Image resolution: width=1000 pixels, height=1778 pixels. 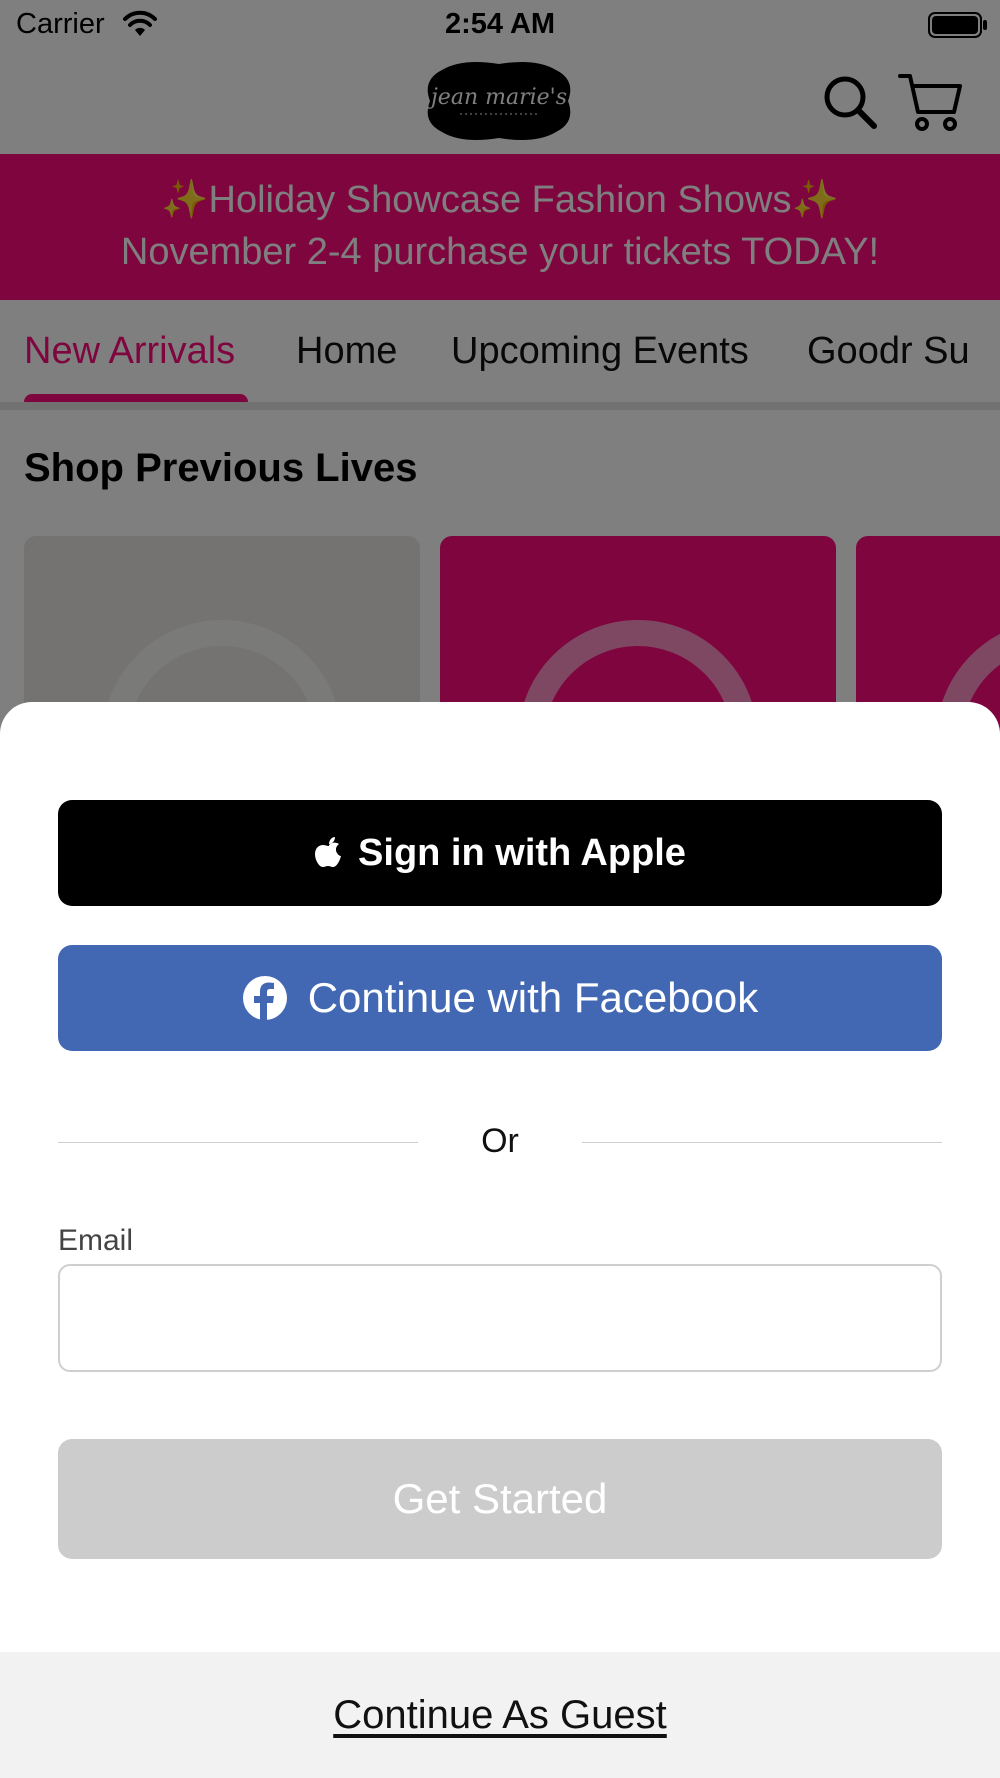 I want to click on guest-bar: Continue As Guest, so click(x=500, y=1715).